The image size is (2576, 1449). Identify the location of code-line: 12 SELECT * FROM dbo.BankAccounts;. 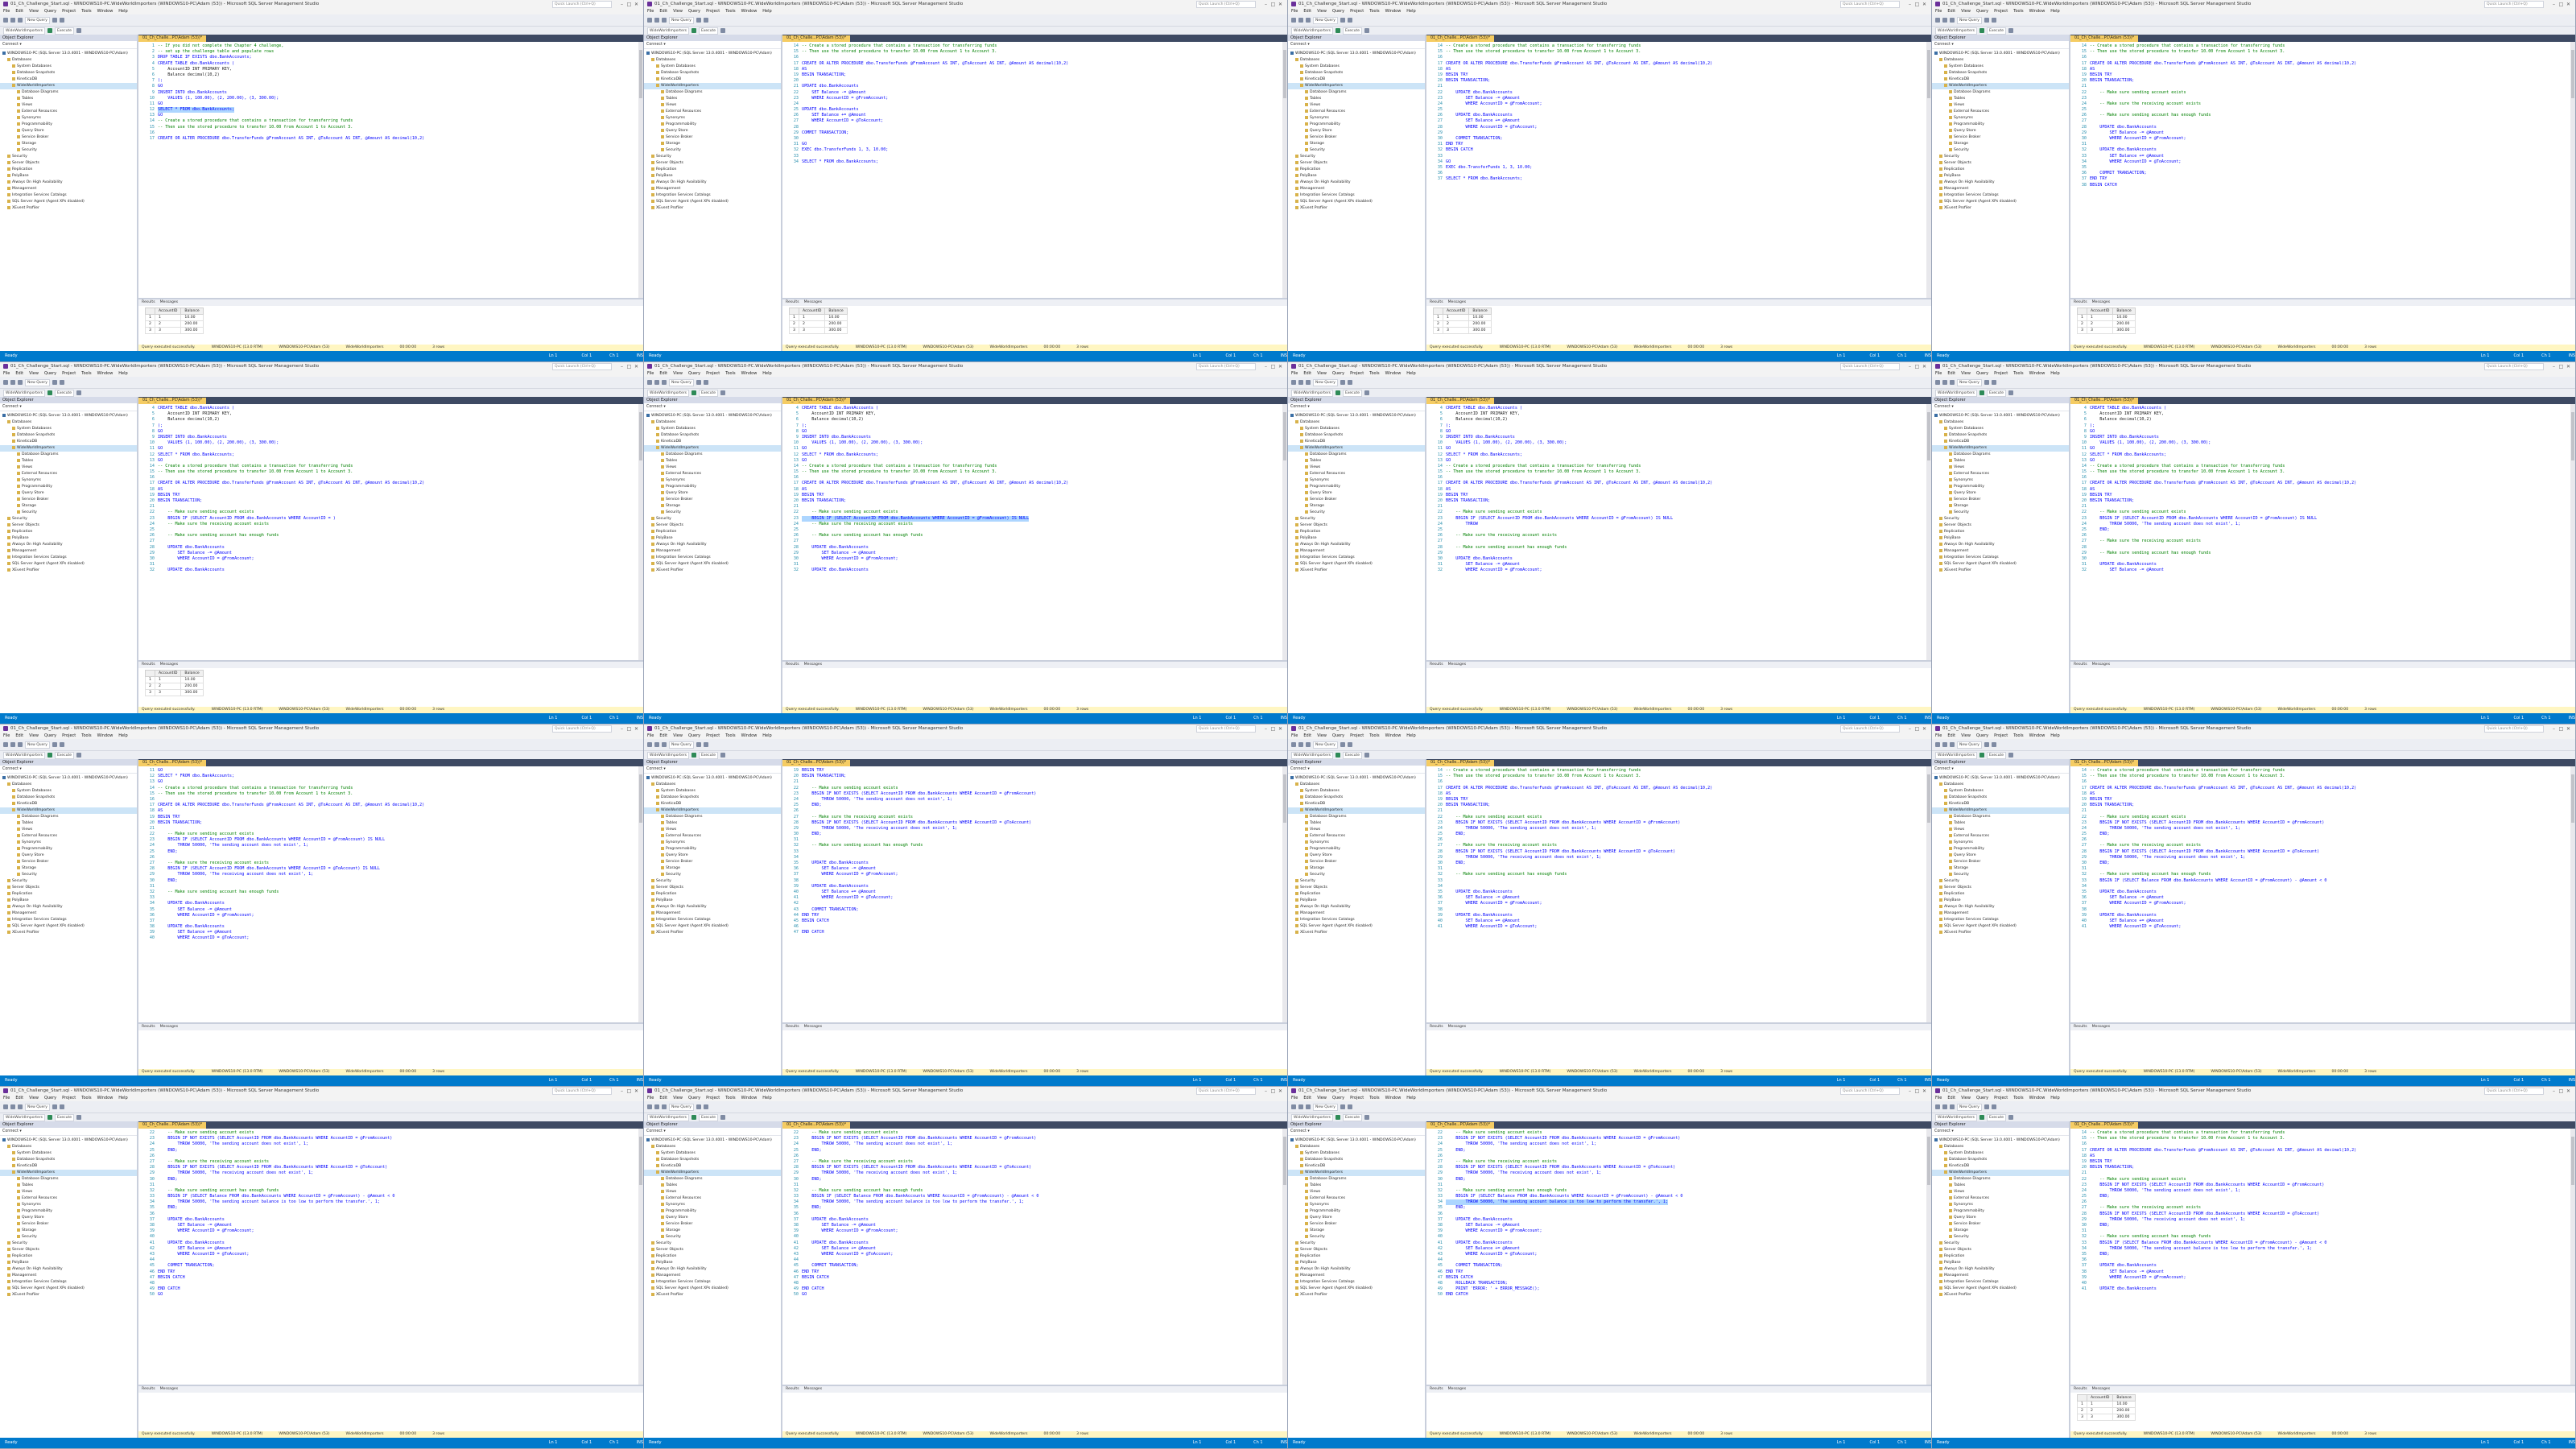
(388, 776).